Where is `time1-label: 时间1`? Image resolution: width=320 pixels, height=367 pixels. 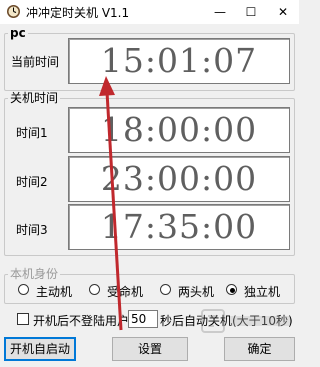
time1-label: 时间1 is located at coordinates (32, 133).